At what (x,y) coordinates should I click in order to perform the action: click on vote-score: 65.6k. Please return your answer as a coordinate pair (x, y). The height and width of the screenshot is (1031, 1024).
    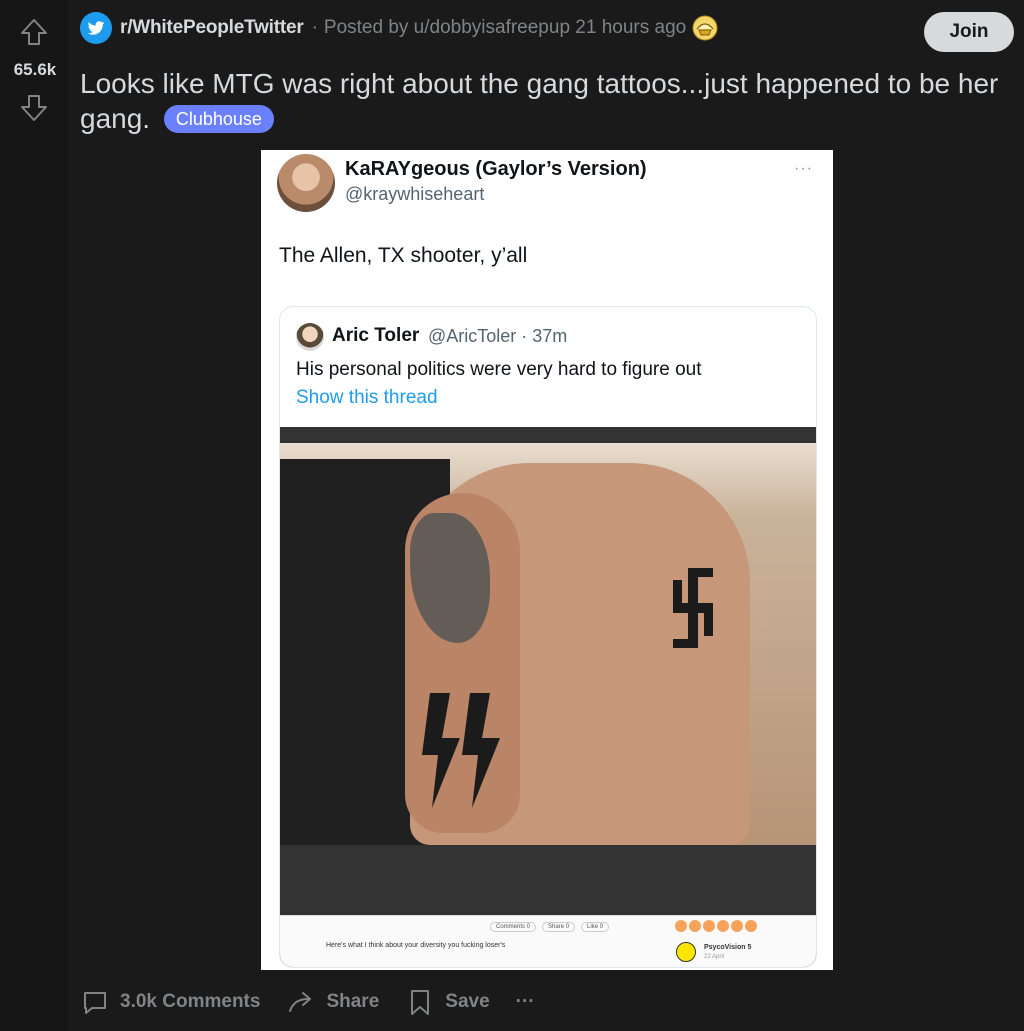
    Looking at the image, I should click on (35, 69).